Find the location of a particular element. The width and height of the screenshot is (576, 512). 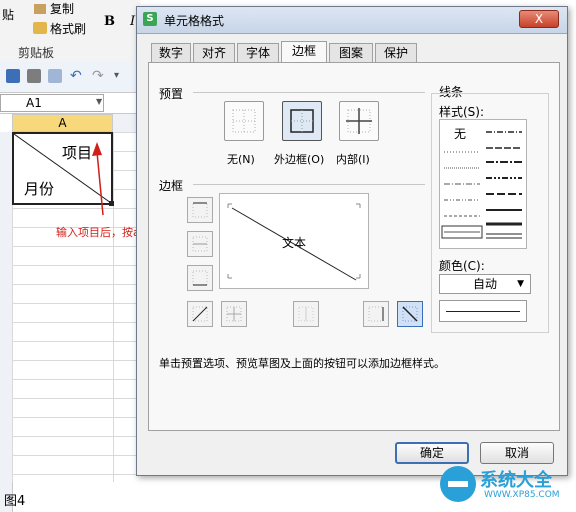

quick-access-toolbar: ↶ ↷ ▾ is located at coordinates (70, 77).